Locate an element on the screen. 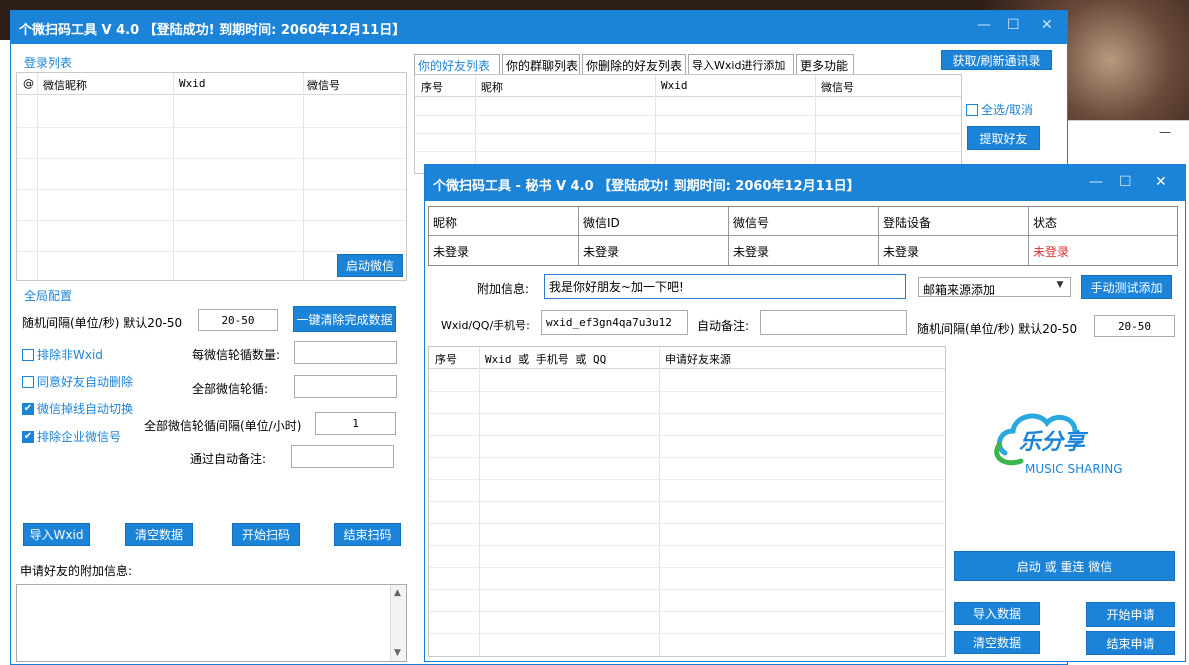 The height and width of the screenshot is (665, 1189). friend-list-grid: 序号 昵称 Wxid 微信号 is located at coordinates (688, 124).